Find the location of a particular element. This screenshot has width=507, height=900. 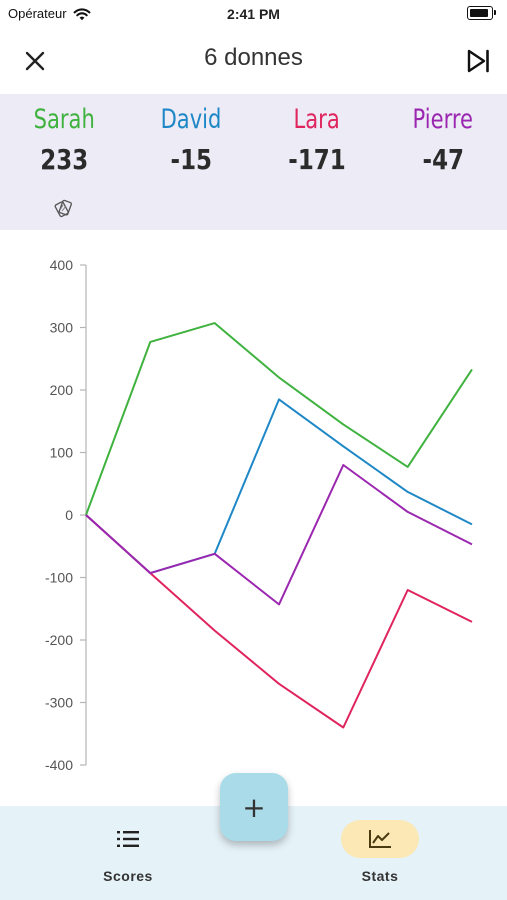

clock: 2:41 PM is located at coordinates (253, 14).